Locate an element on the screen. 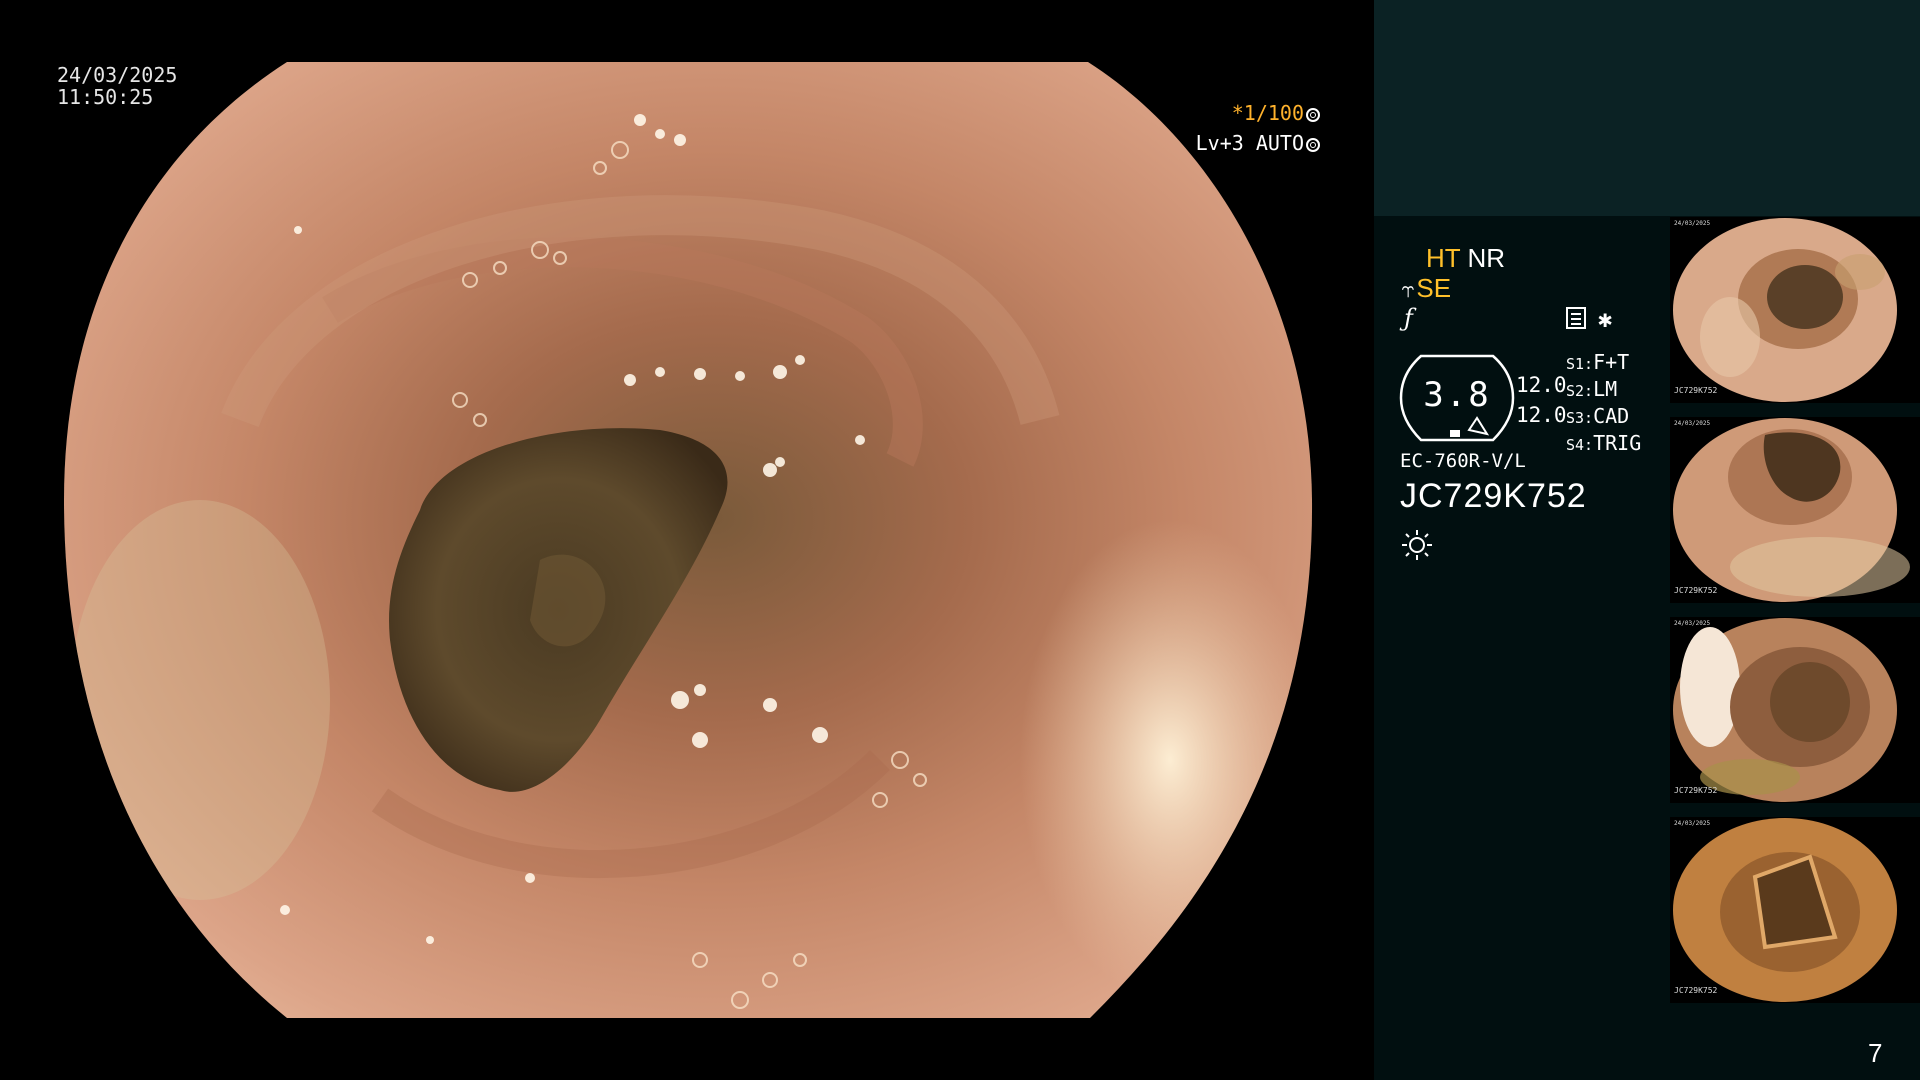  readout-values: 12.0 12.0 is located at coordinates (1541, 400).